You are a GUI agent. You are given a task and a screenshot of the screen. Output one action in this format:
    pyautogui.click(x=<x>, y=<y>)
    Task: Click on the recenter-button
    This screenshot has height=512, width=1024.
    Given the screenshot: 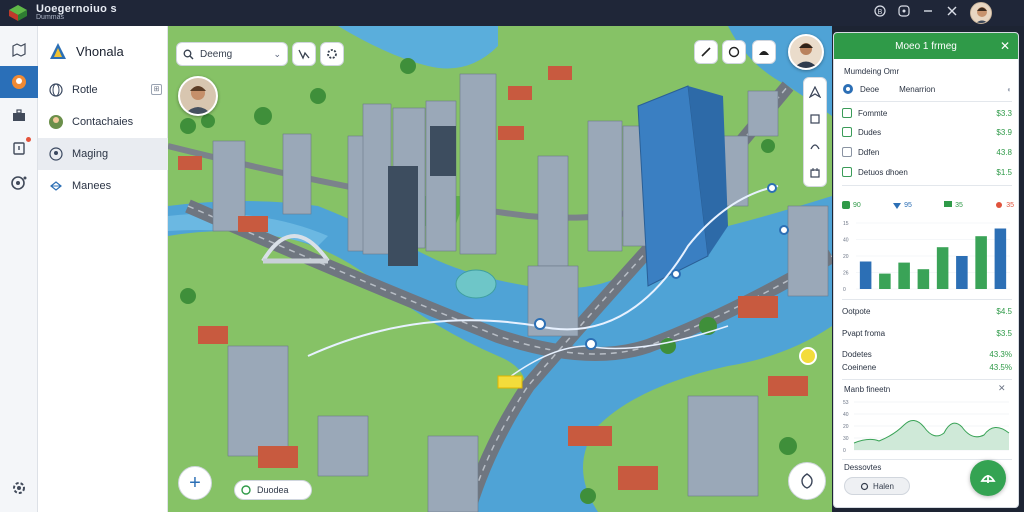 What is the action you would take?
    pyautogui.click(x=807, y=481)
    